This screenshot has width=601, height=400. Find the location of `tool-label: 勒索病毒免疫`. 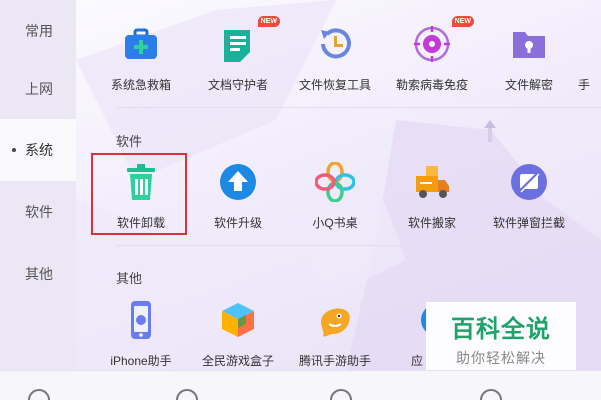

tool-label: 勒索病毒免疫 is located at coordinates (431, 85).